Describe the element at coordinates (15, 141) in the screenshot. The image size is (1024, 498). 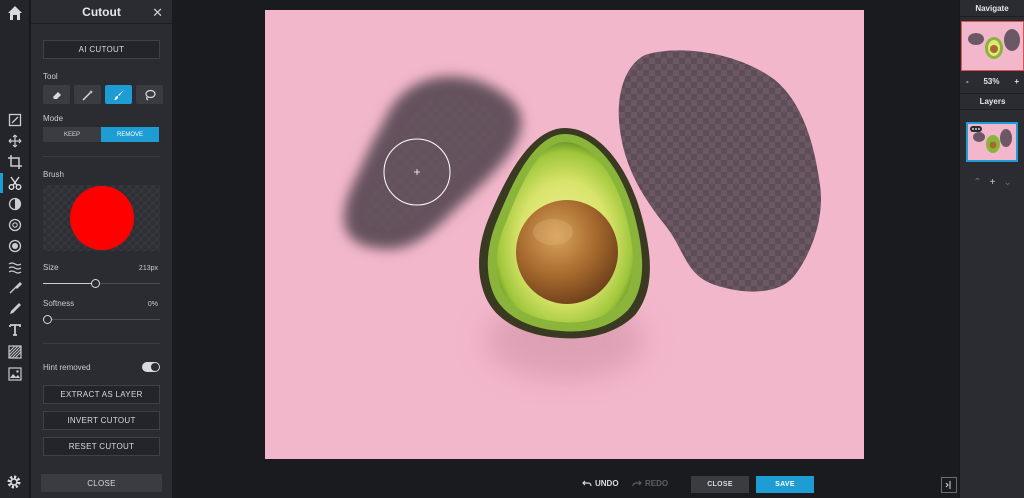
I see `move-icon` at that location.